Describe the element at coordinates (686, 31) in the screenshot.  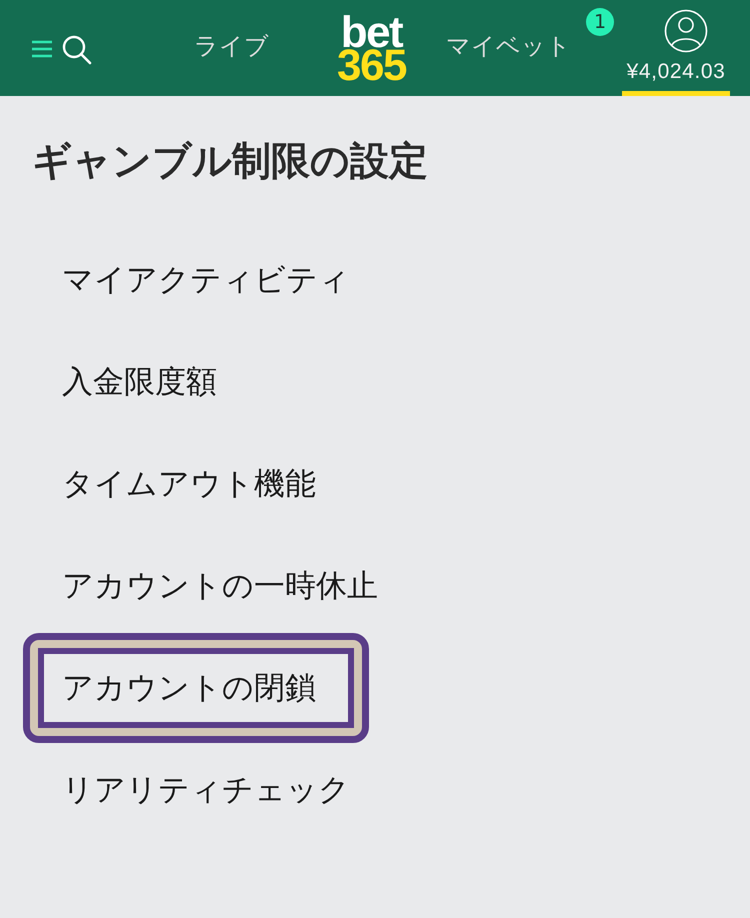
I see `account-icon` at that location.